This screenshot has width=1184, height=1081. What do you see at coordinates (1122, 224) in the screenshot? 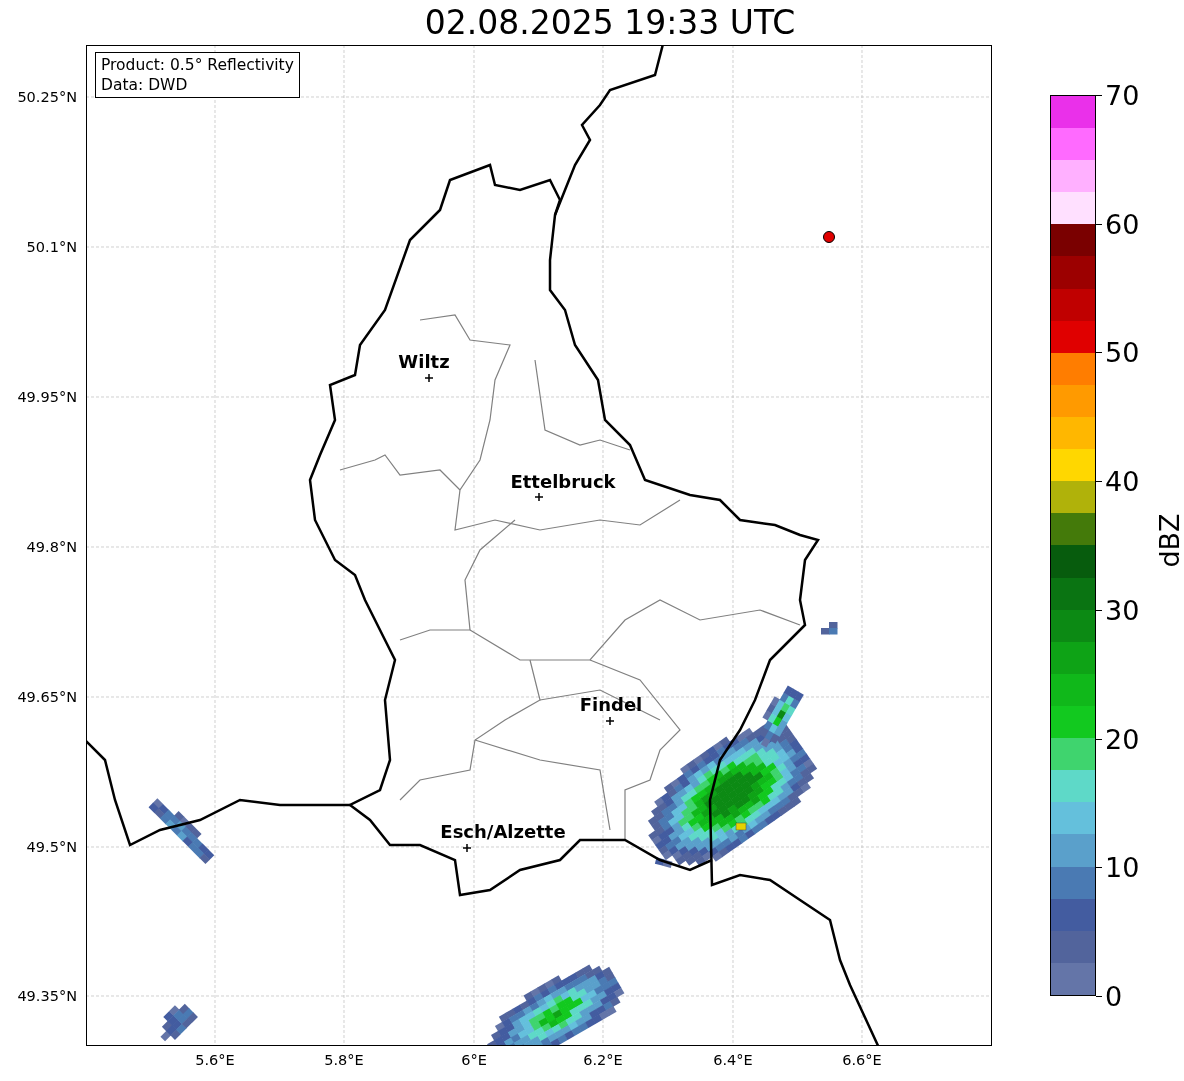
I see `colorbar-tick-label: 60` at bounding box center [1122, 224].